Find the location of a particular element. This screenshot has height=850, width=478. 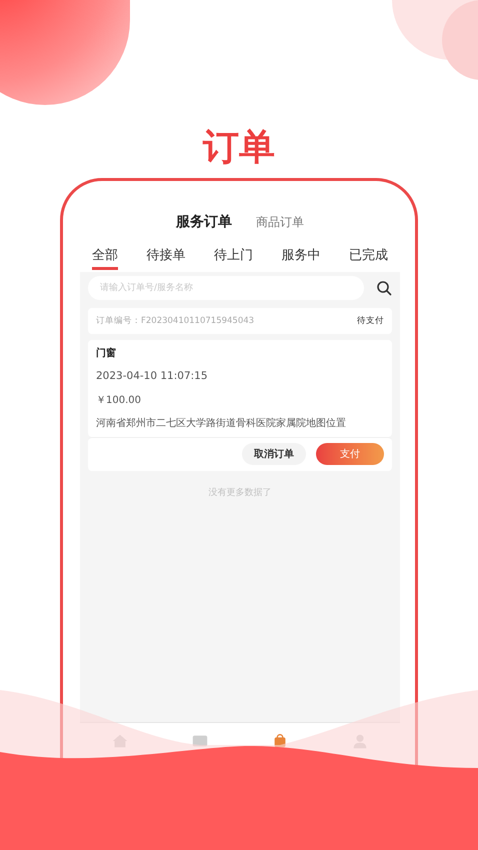

status-tab: 服务中 is located at coordinates (301, 257).